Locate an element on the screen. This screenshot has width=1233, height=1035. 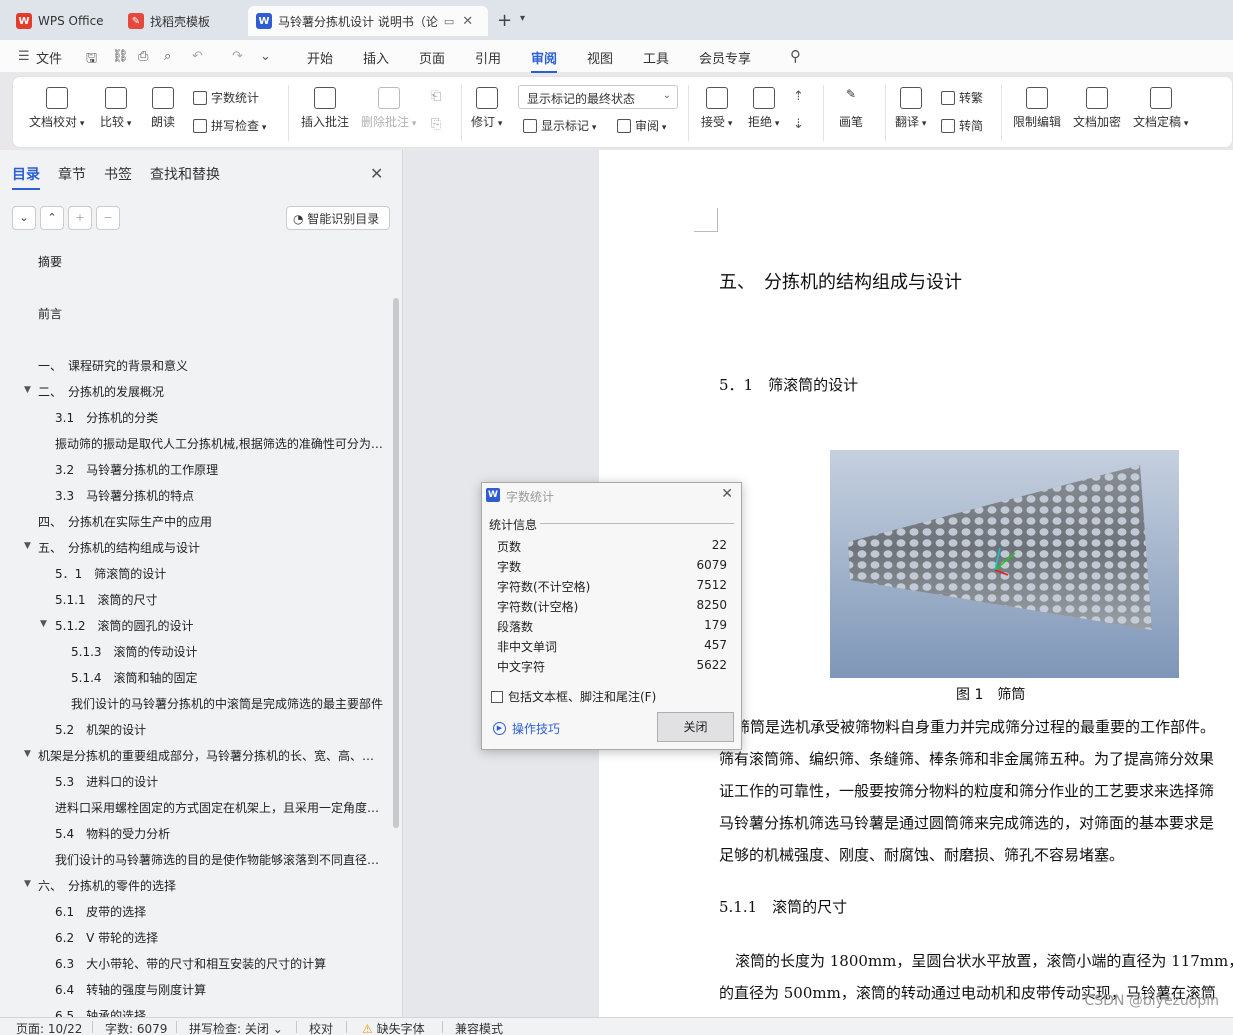
toc-item: 进料口采用螺栓固定的方式固定在机架上，且采用一定角度倾斜 is located at coordinates (220, 807).